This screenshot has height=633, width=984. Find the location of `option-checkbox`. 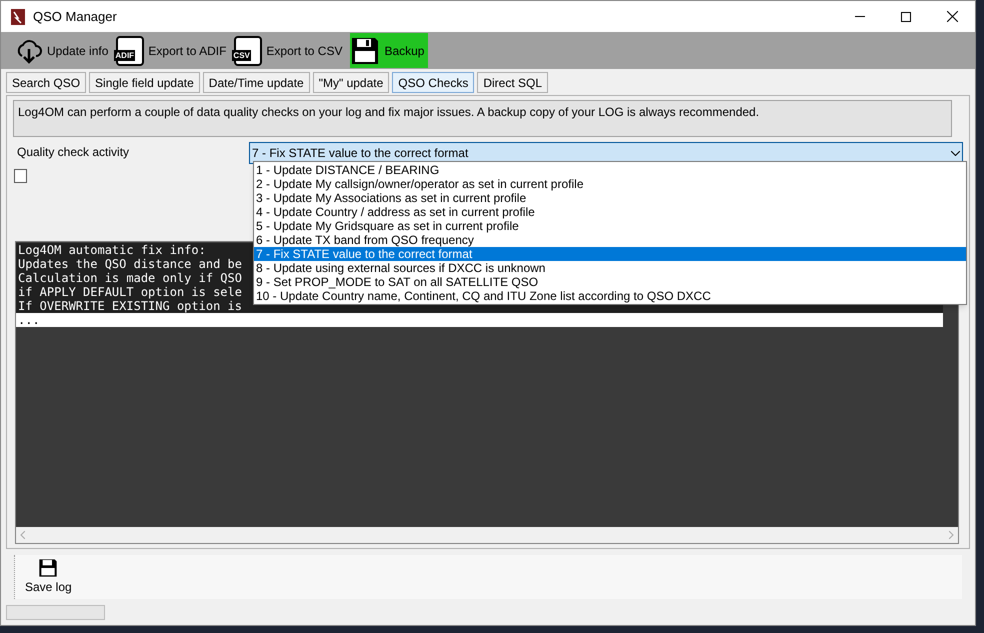

option-checkbox is located at coordinates (20, 176).